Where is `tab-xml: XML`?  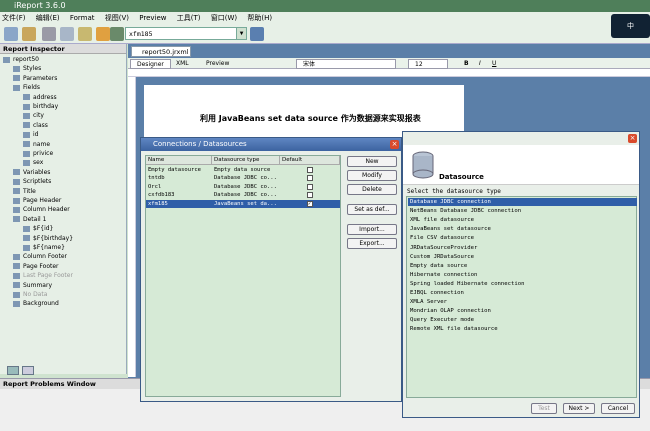
tab-xml: XML is located at coordinates (182, 64).